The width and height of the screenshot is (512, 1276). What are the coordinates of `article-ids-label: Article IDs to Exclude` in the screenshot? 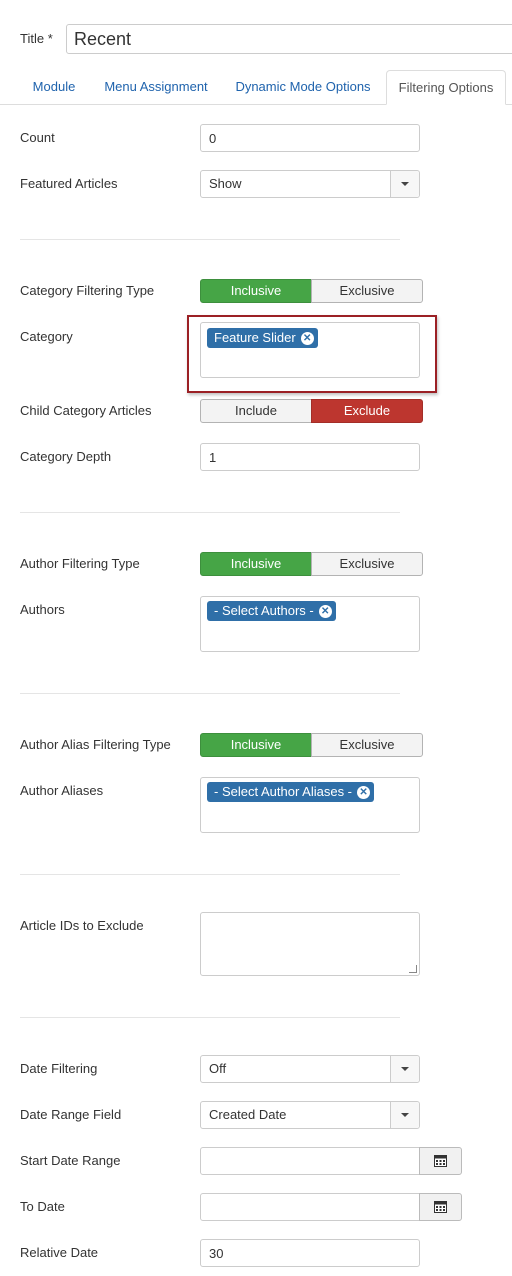 It's located at (82, 925).